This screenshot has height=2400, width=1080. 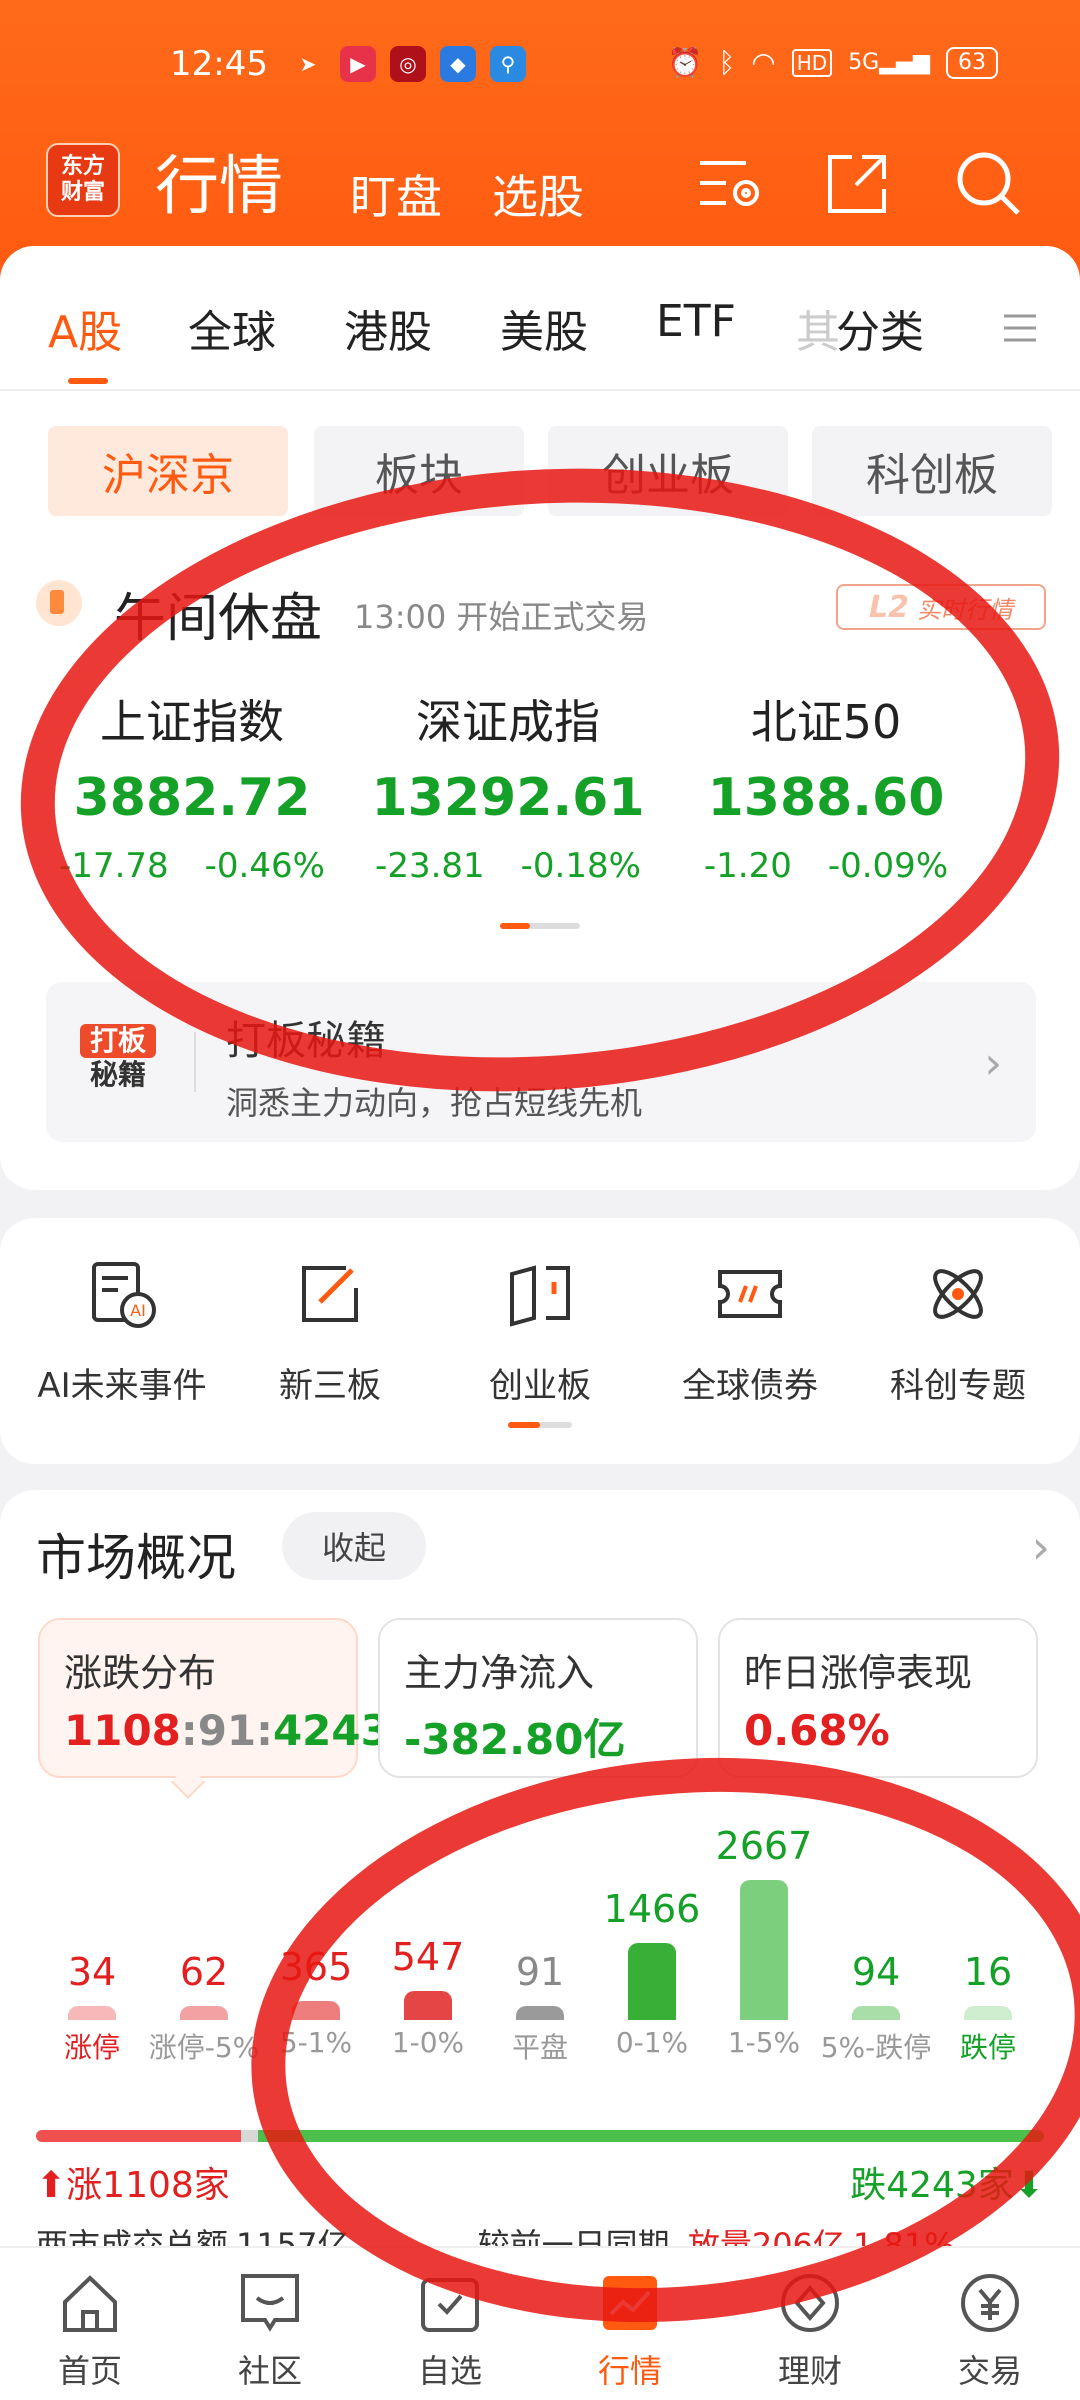 What do you see at coordinates (264, 866) in the screenshot?
I see `index-pct: -0.46%` at bounding box center [264, 866].